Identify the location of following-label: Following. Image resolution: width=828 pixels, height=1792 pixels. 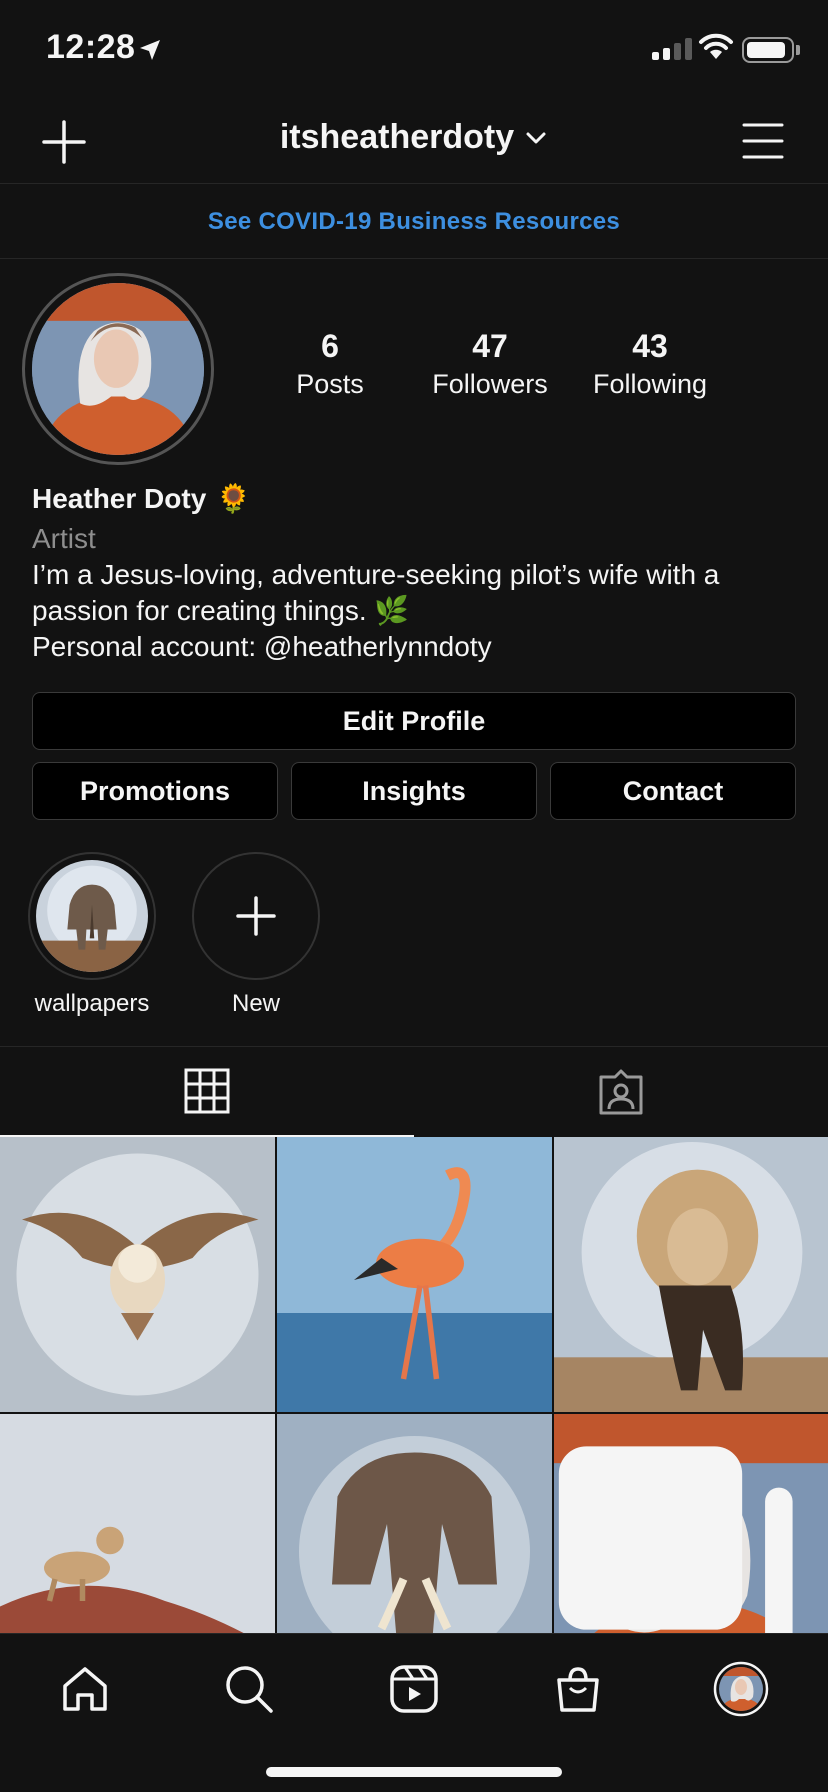
(650, 384).